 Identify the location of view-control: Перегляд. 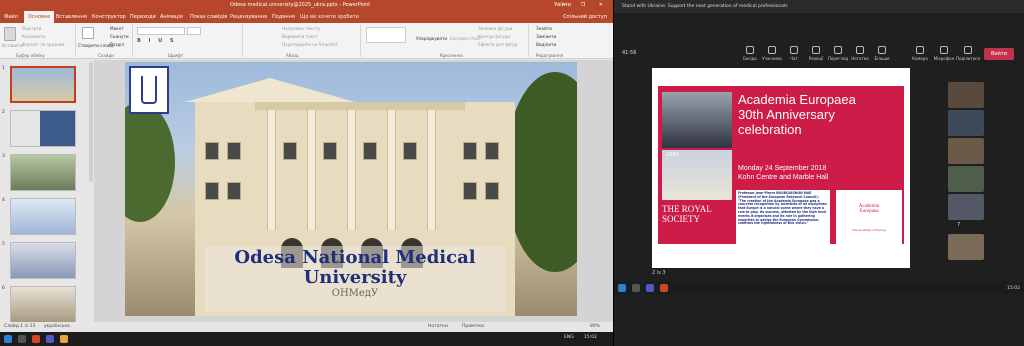
(838, 53).